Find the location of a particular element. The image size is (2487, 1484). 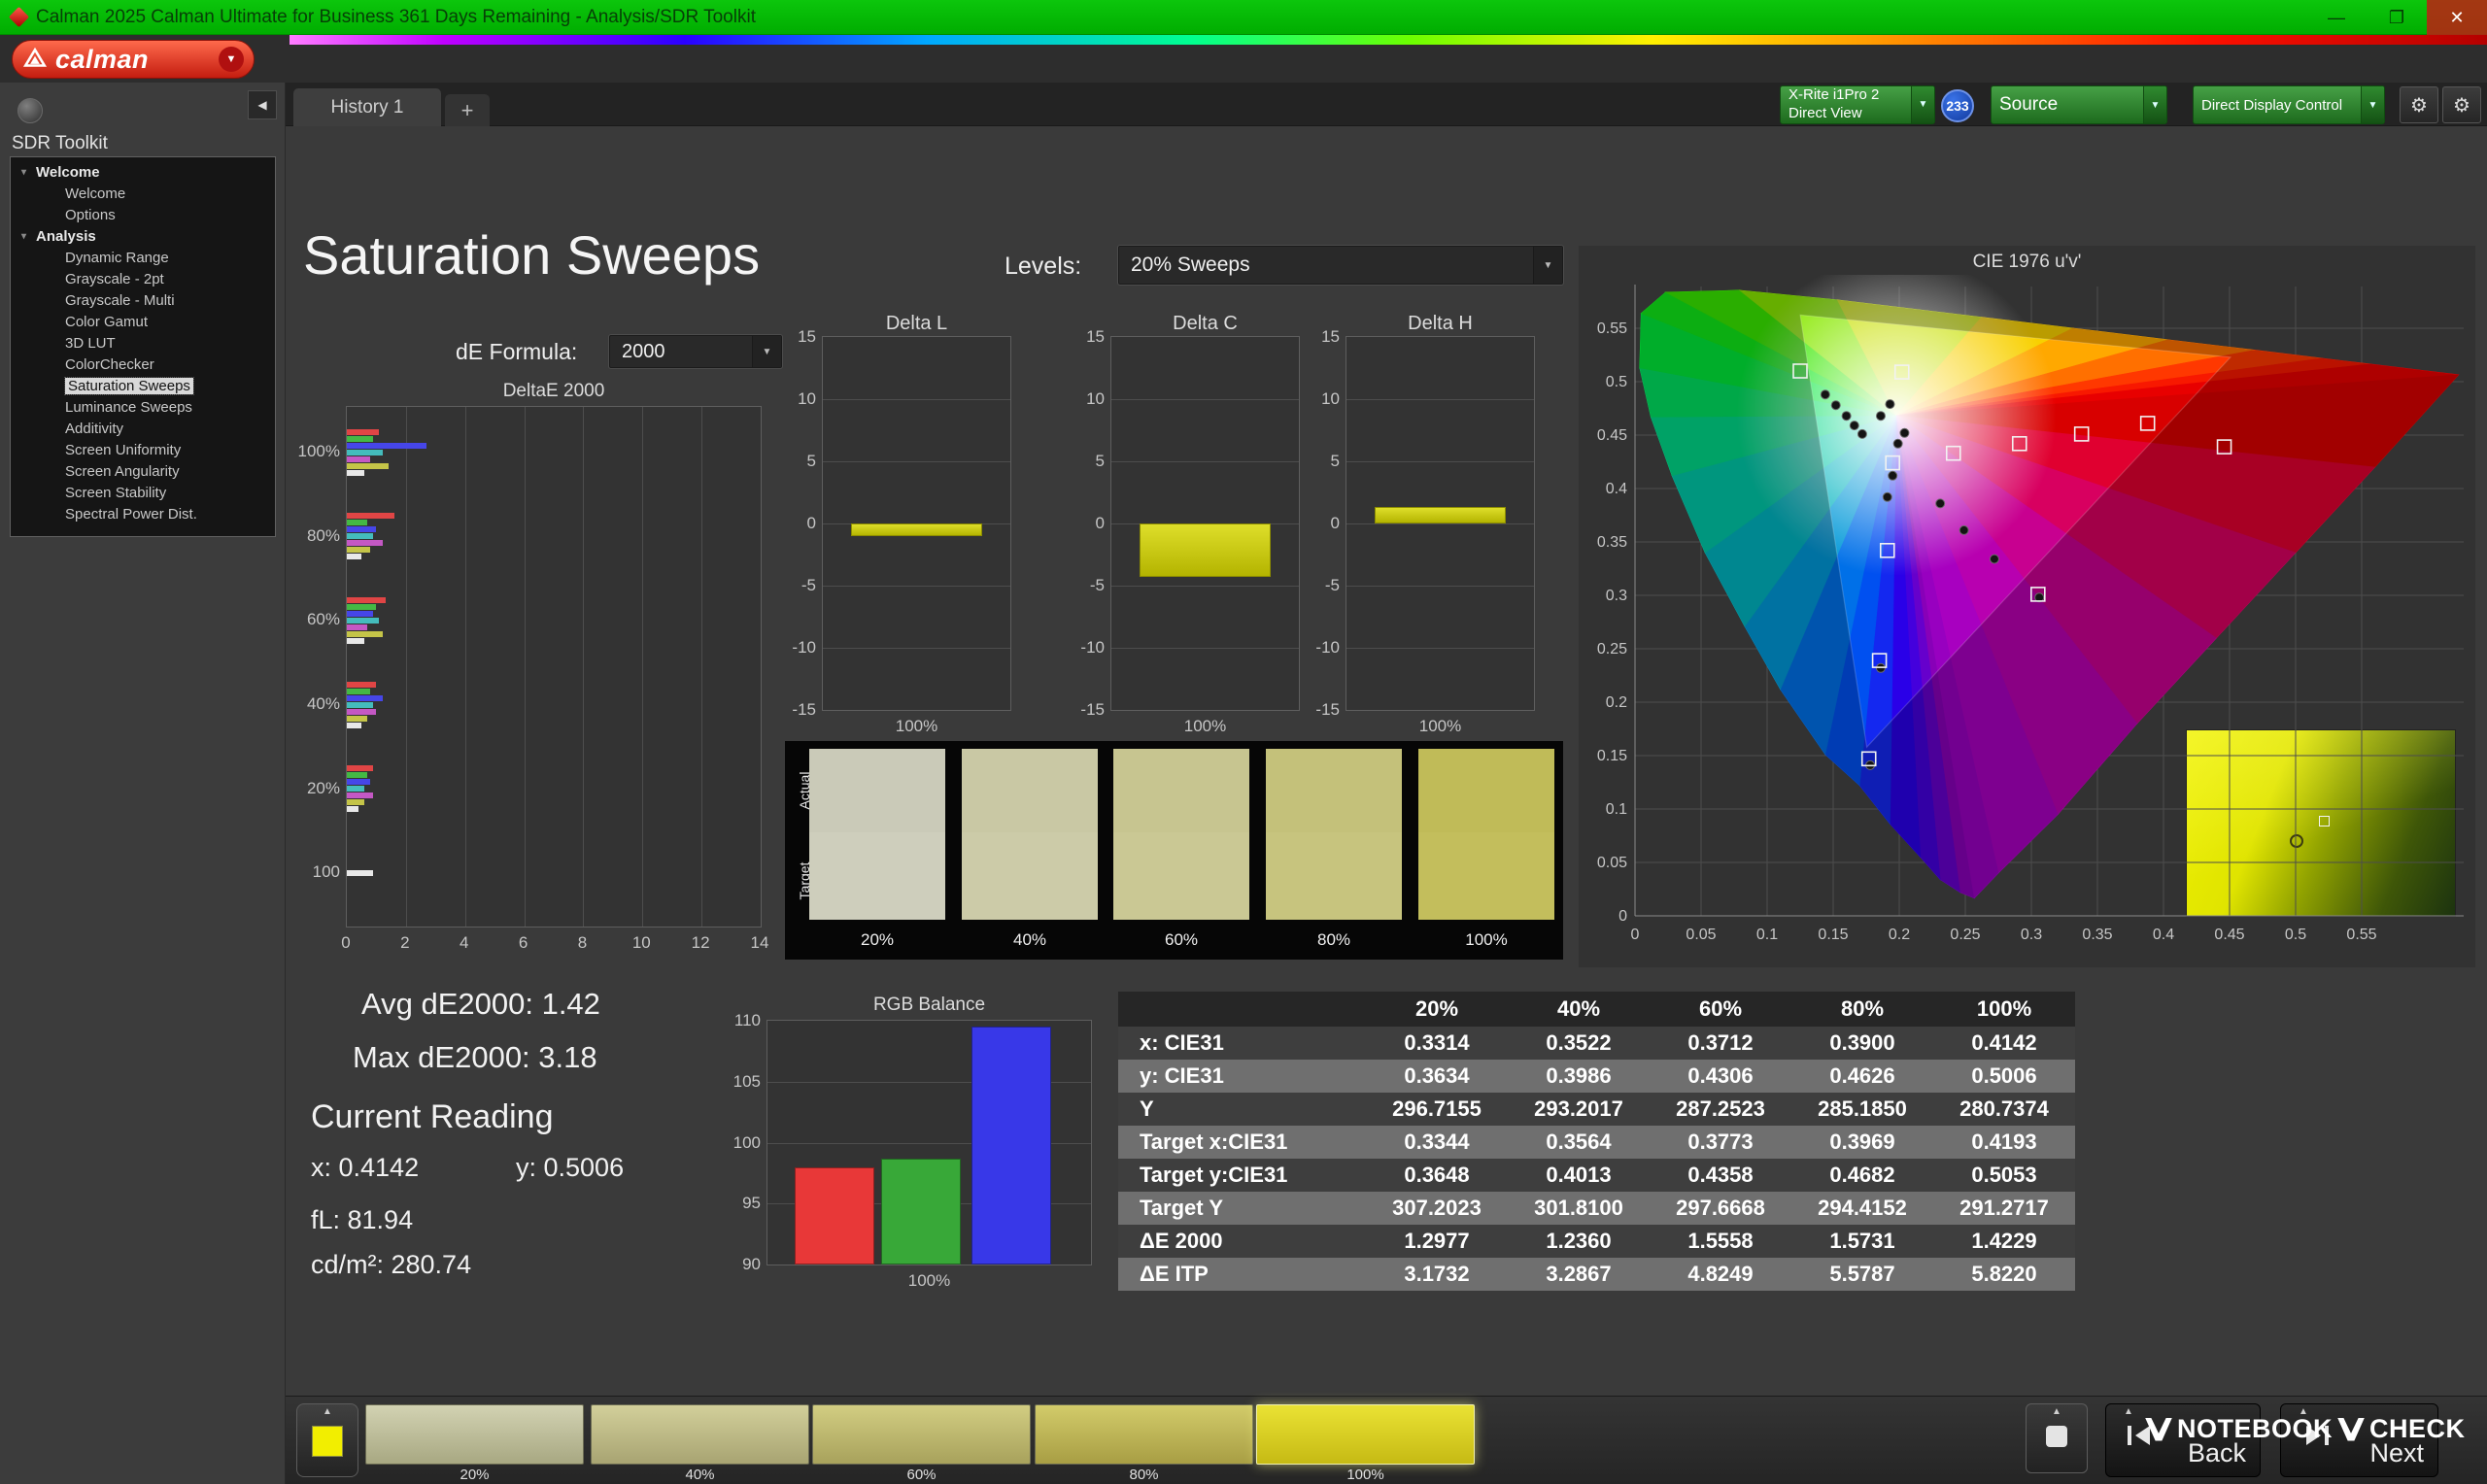

sidebar-item-welcome: Welcome is located at coordinates (143, 194).